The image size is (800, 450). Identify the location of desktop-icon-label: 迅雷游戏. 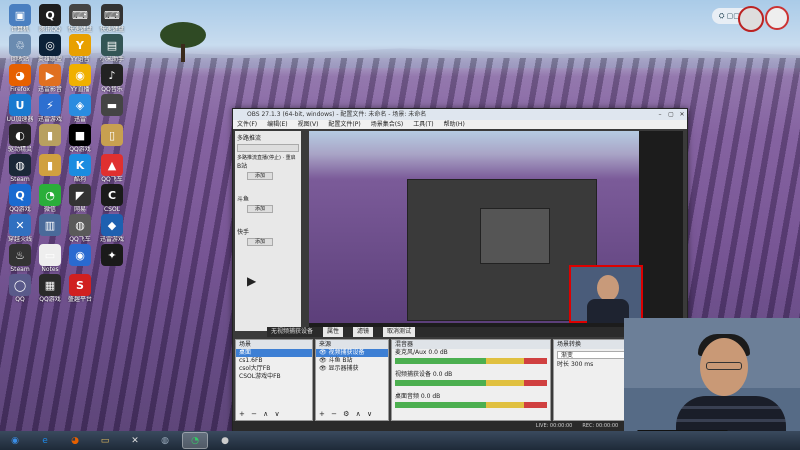
(111, 239).